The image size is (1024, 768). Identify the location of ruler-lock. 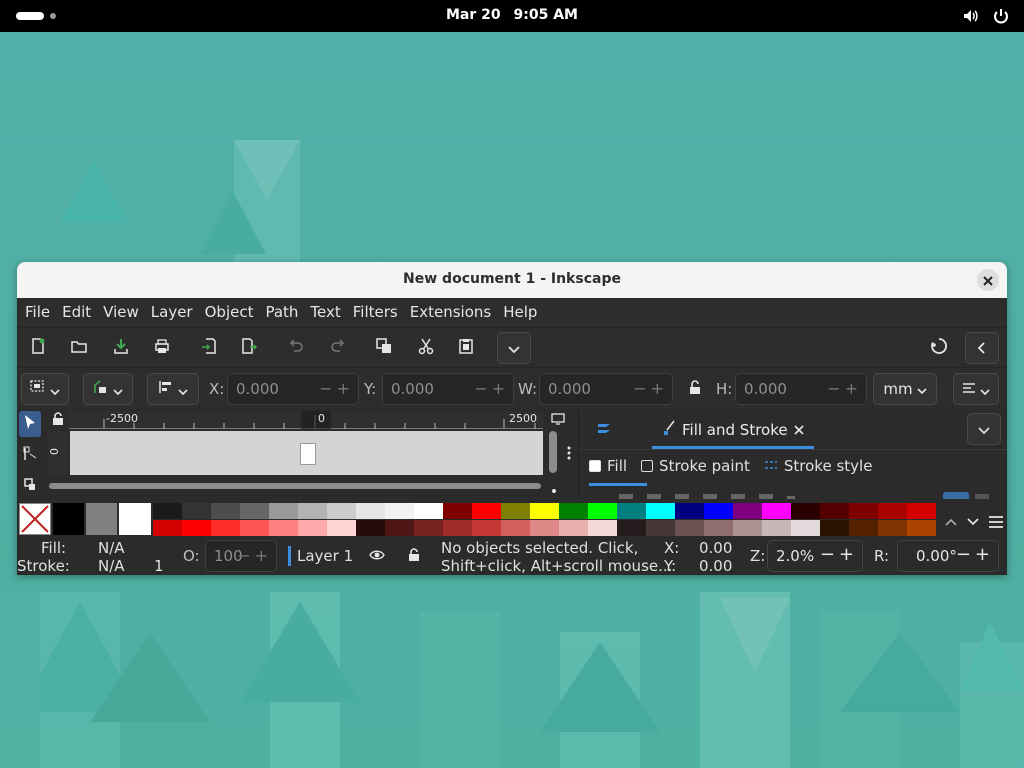
(59, 420).